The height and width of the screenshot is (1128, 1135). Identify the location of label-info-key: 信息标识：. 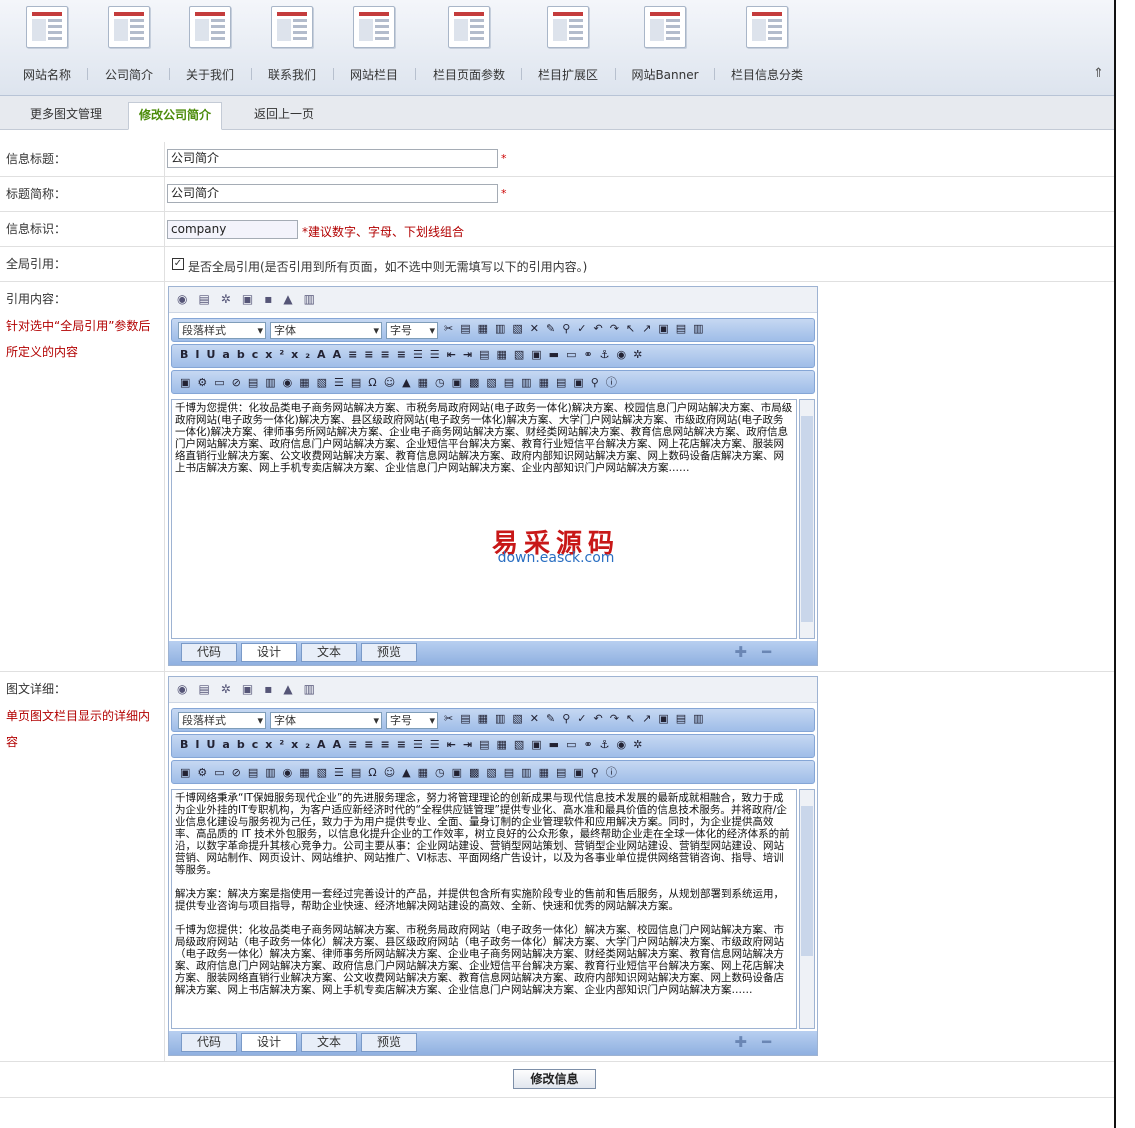
(36, 229).